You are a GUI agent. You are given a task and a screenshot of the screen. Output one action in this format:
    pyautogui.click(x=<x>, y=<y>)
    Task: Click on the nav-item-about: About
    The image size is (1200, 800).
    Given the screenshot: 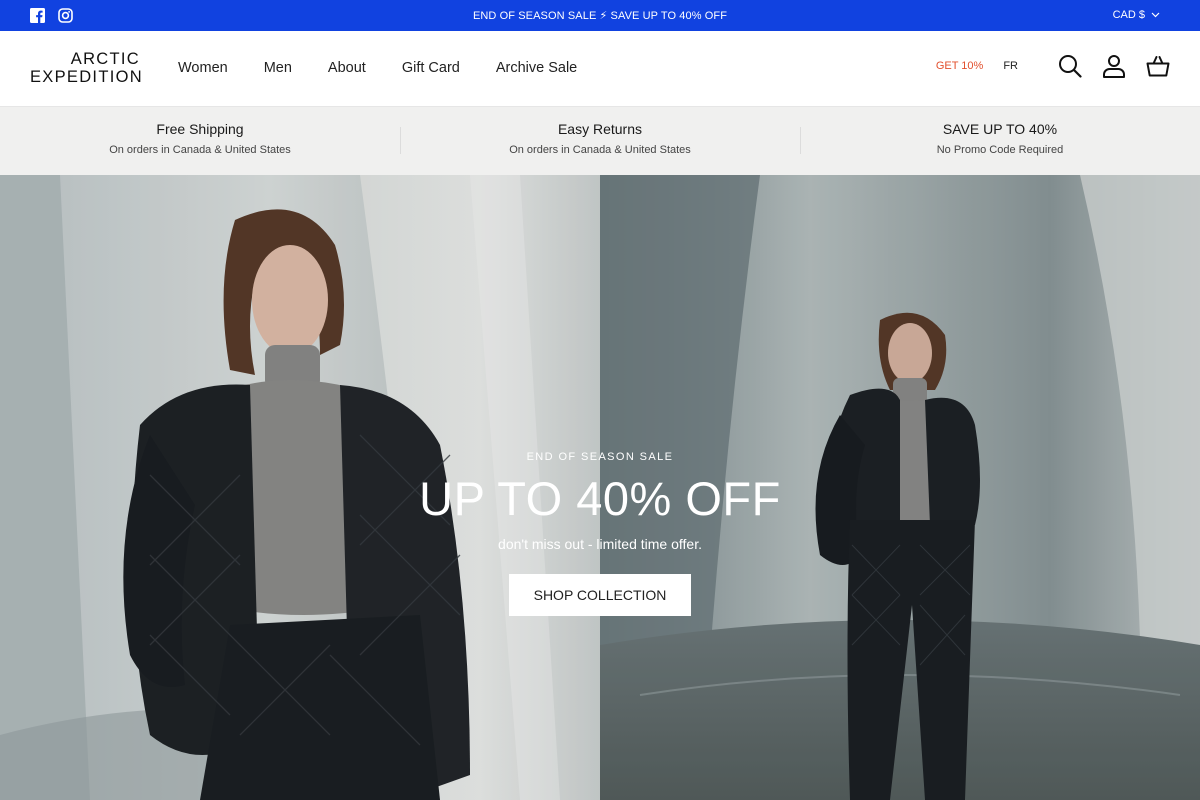 What is the action you would take?
    pyautogui.click(x=347, y=68)
    